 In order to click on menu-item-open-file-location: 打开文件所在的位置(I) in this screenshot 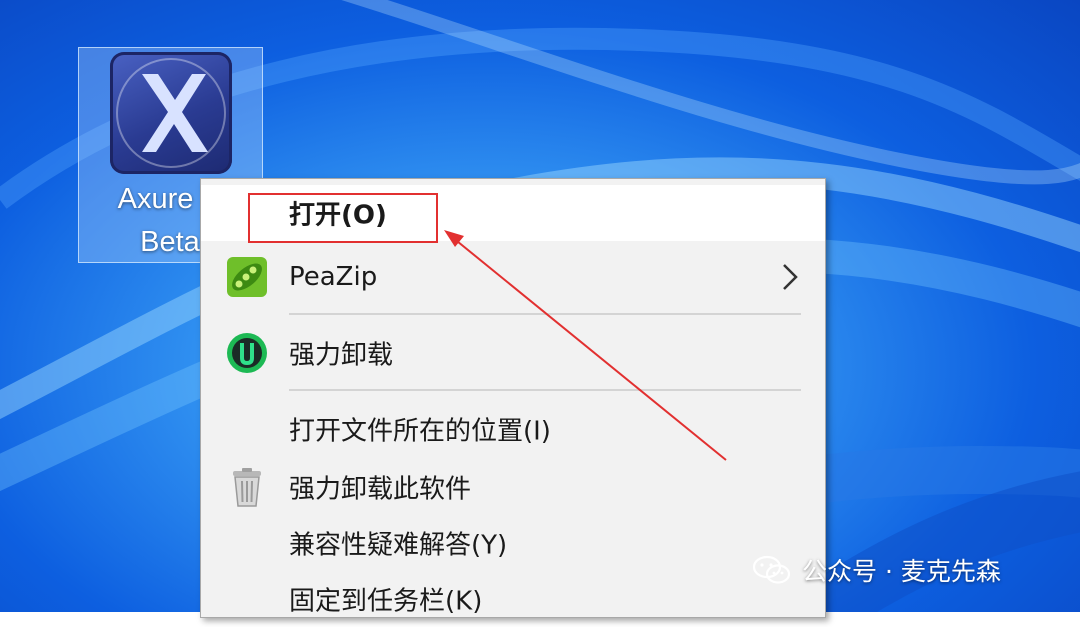, I will do `click(513, 429)`.